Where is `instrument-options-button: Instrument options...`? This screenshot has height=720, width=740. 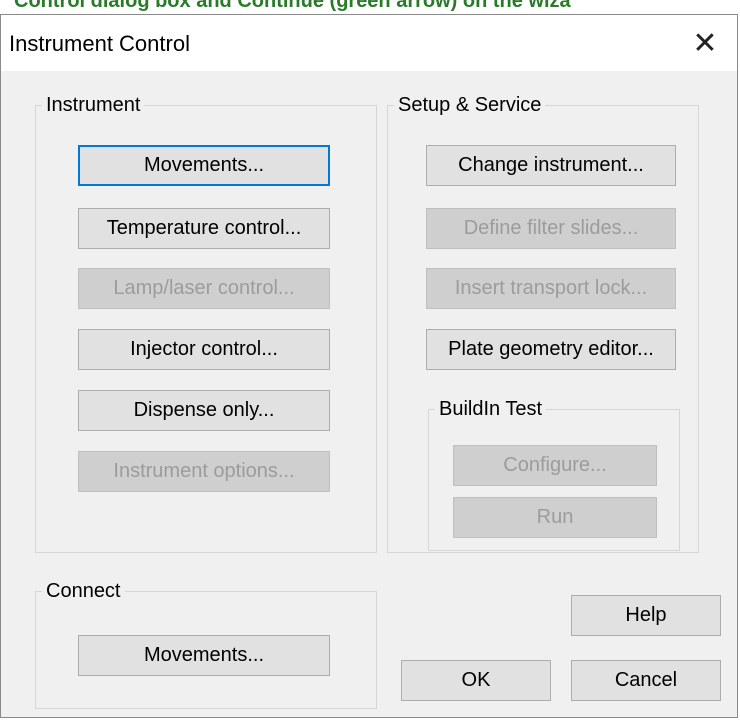
instrument-options-button: Instrument options... is located at coordinates (204, 471).